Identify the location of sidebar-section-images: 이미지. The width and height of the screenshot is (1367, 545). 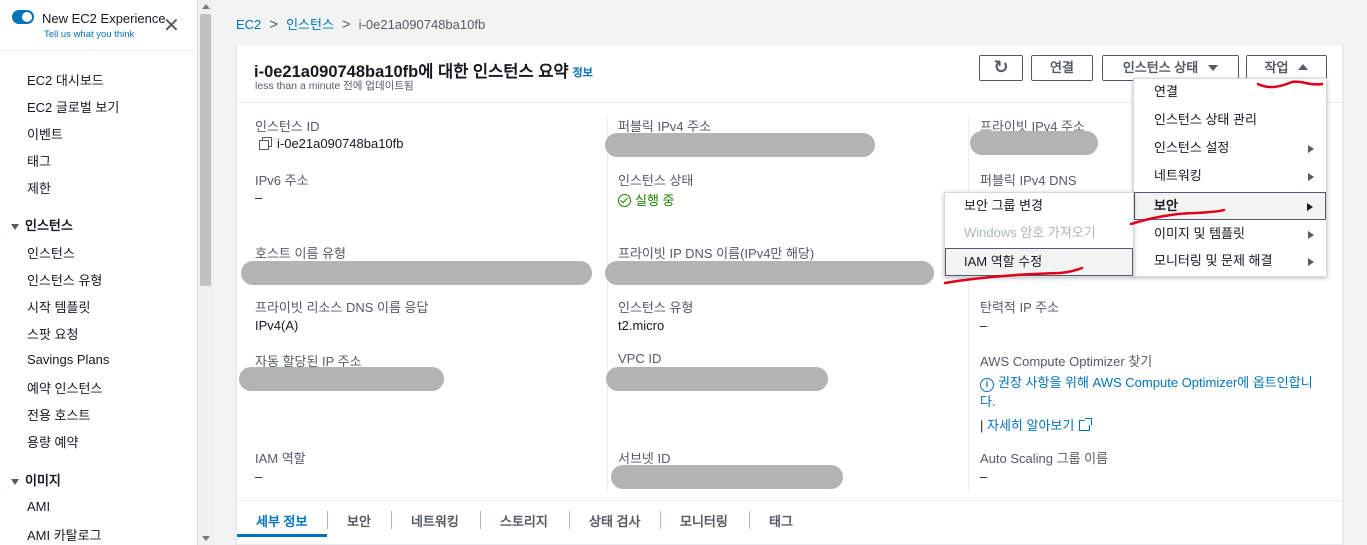
(36, 479).